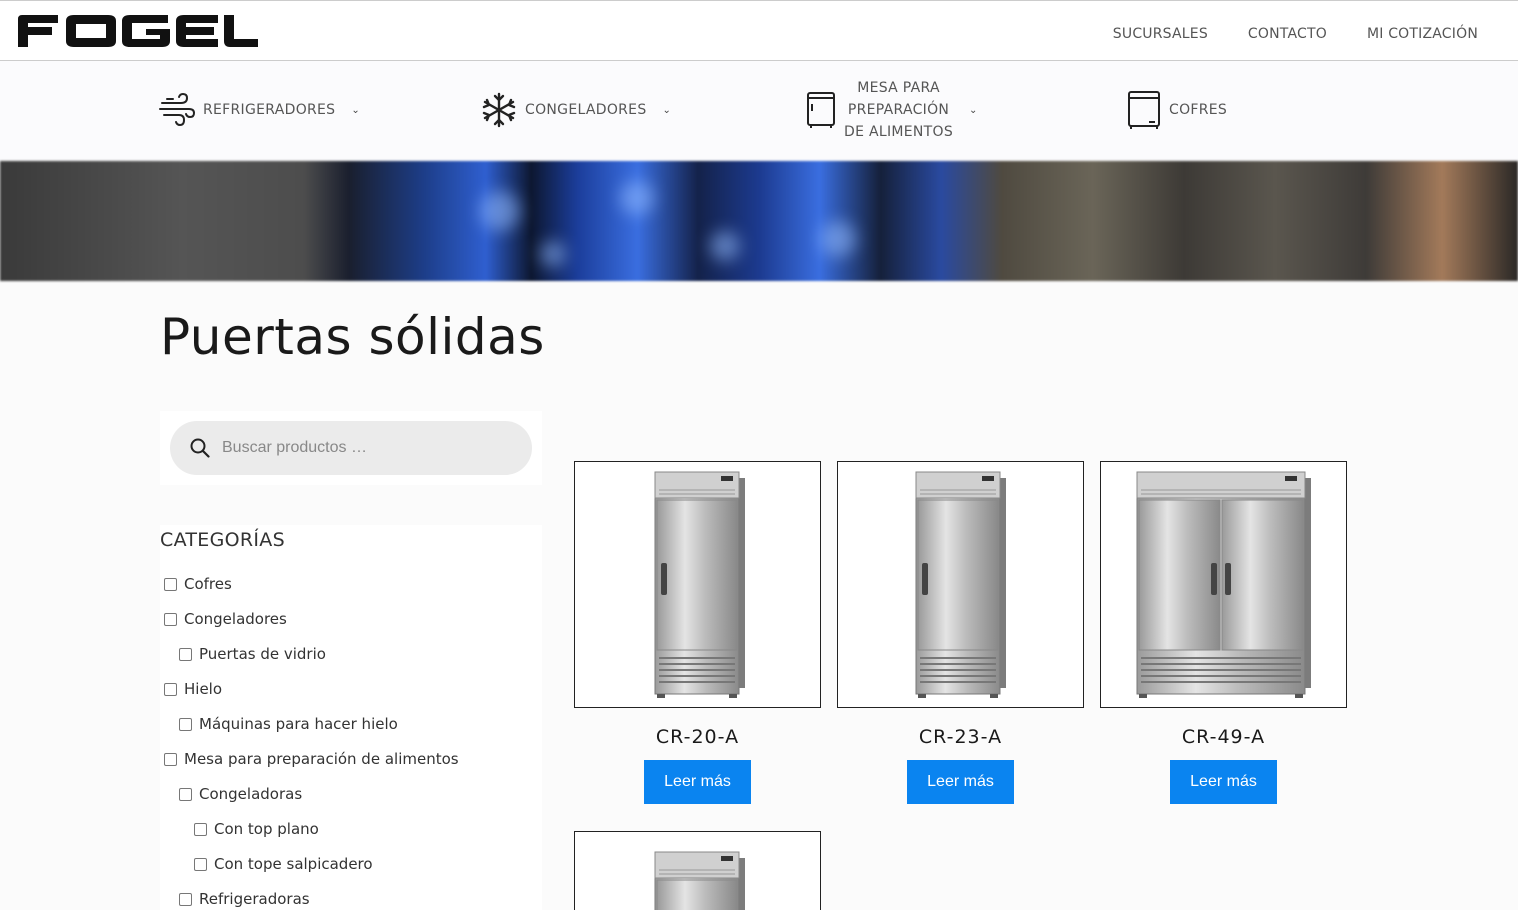  What do you see at coordinates (208, 584) in the screenshot?
I see `category-filter-label: Cofres` at bounding box center [208, 584].